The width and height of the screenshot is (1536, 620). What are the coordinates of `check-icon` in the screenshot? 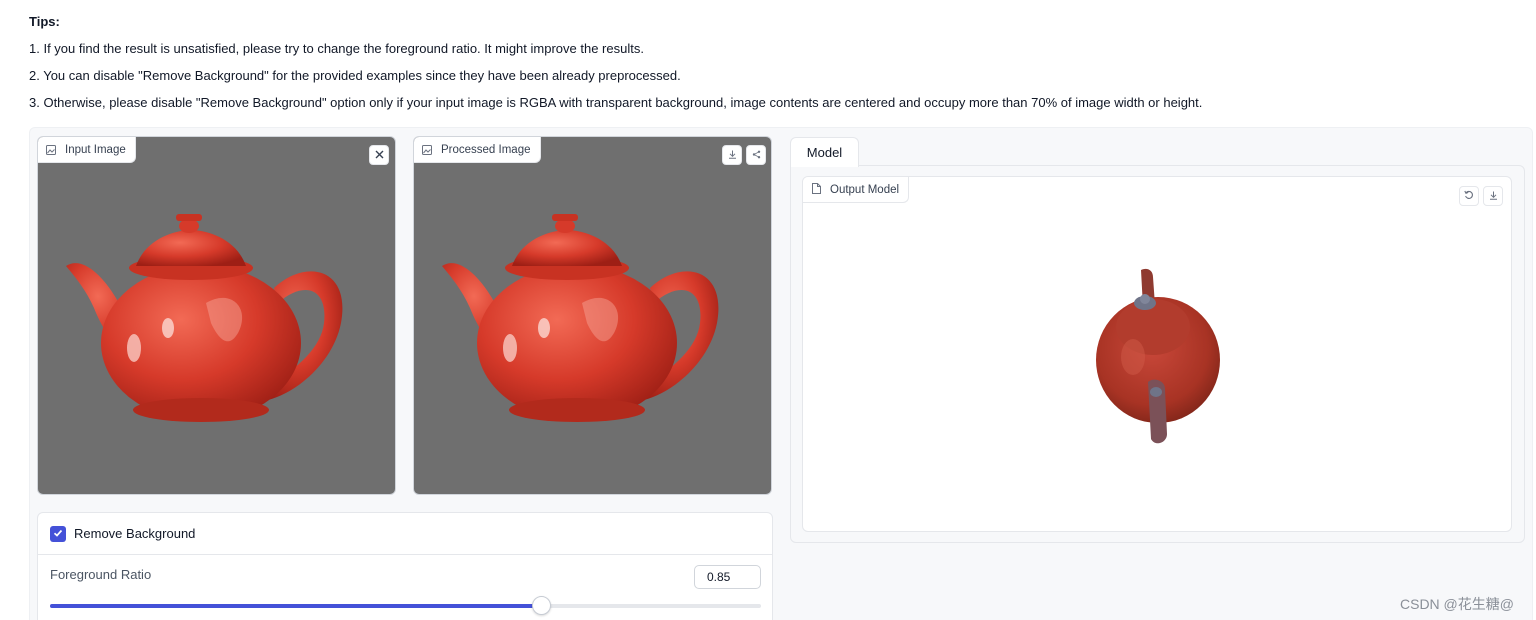 It's located at (58, 533).